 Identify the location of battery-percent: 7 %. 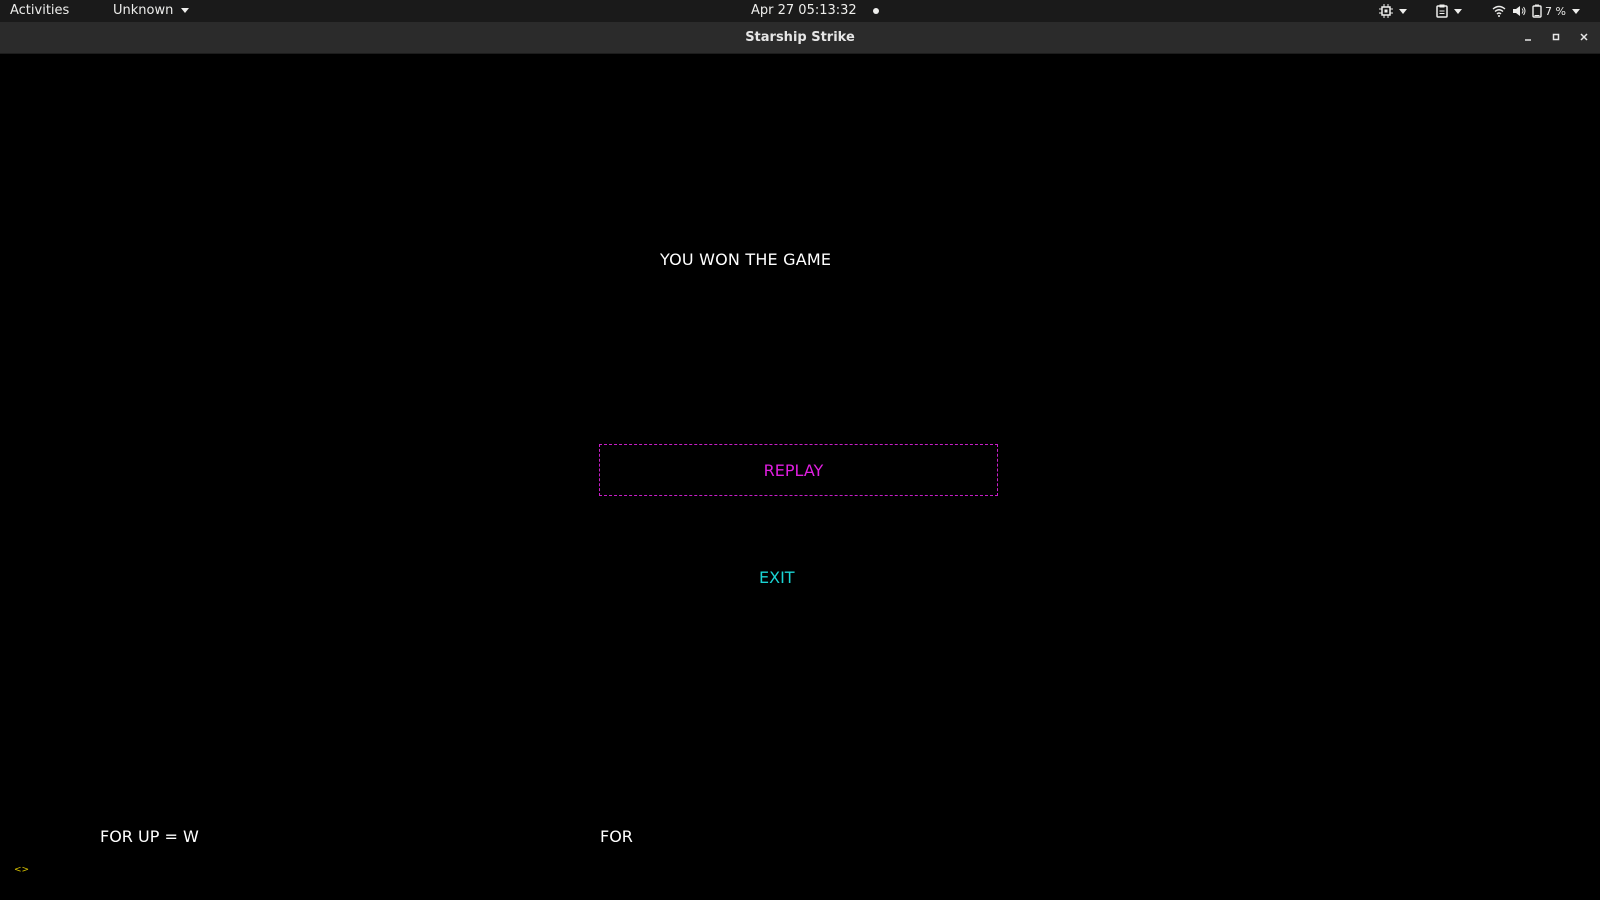
(1555, 11).